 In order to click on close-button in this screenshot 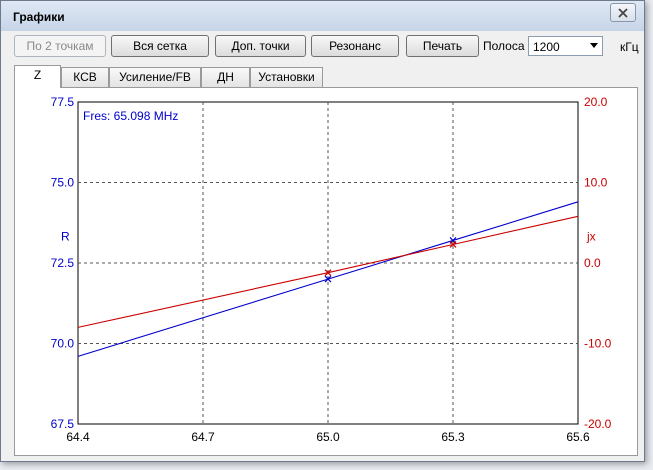, I will do `click(623, 12)`.